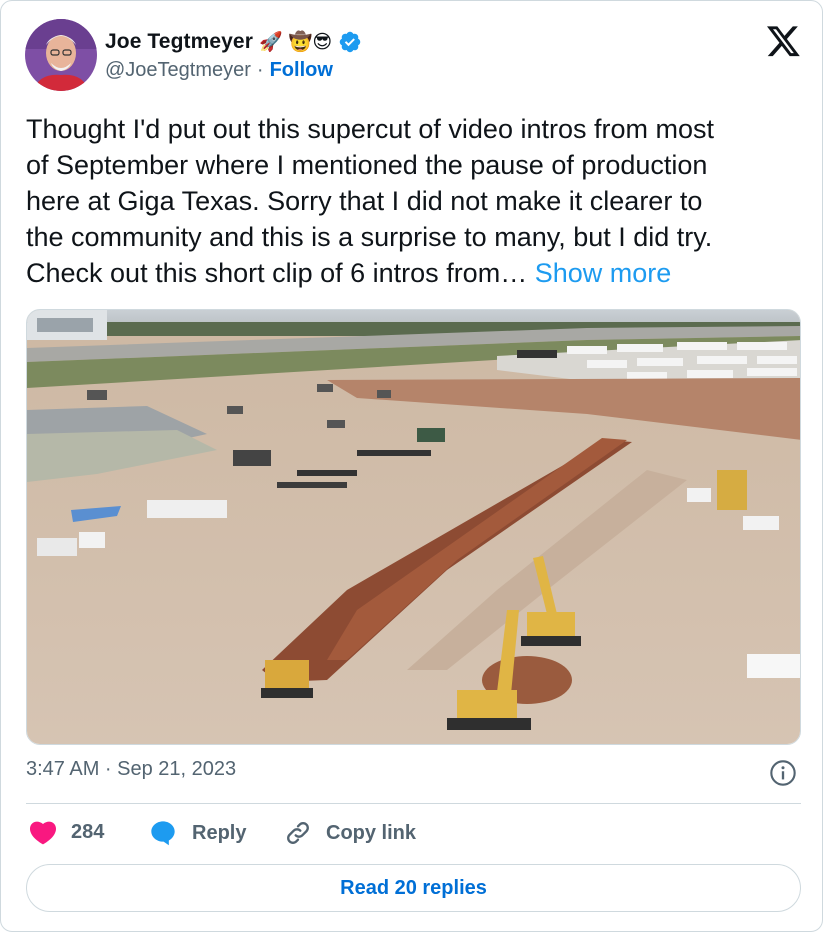 The height and width of the screenshot is (934, 825). What do you see at coordinates (298, 833) in the screenshot?
I see `link-icon` at bounding box center [298, 833].